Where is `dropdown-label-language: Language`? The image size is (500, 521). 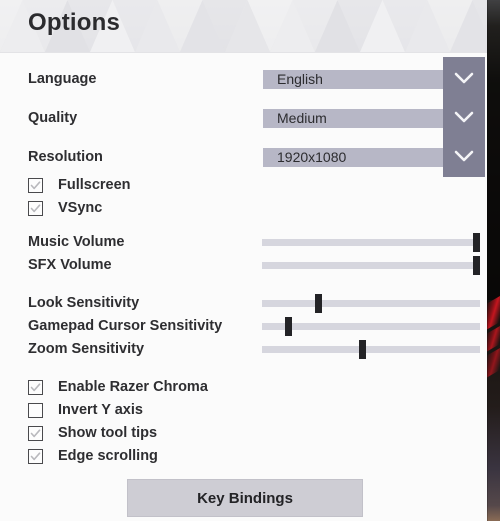
dropdown-label-language: Language is located at coordinates (62, 79).